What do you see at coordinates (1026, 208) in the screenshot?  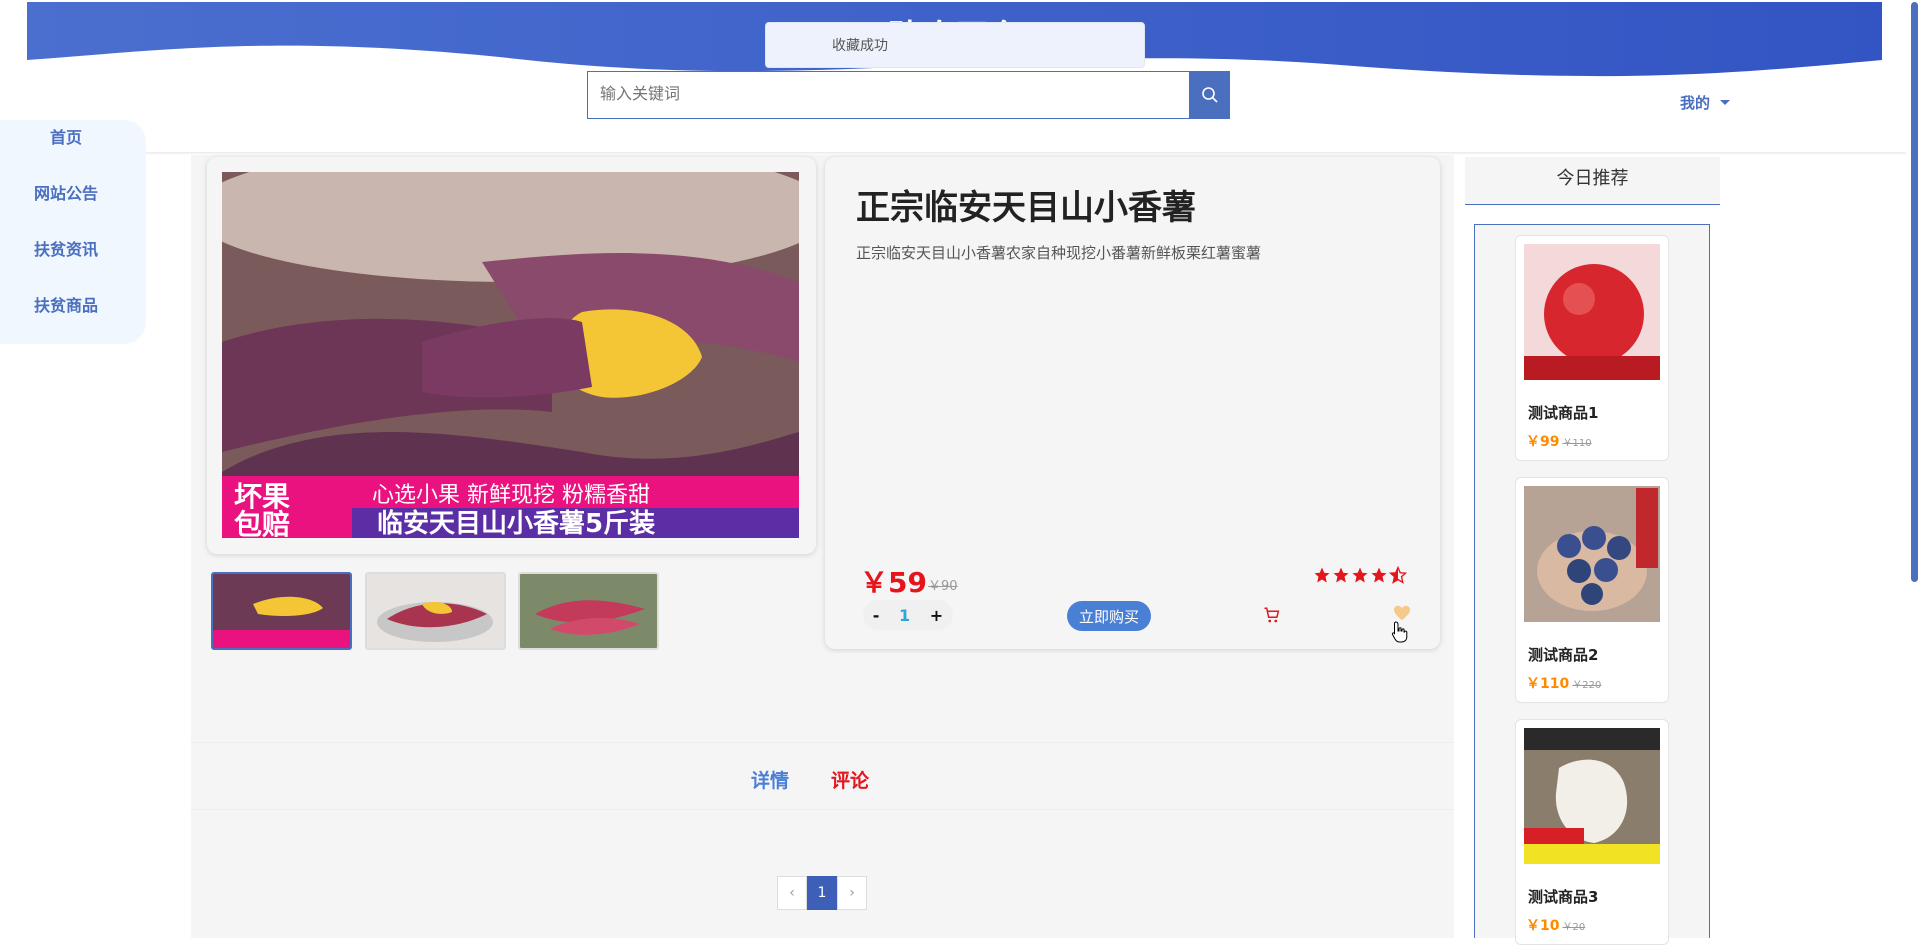 I see `product-title: 正宗临安天目山小香薯` at bounding box center [1026, 208].